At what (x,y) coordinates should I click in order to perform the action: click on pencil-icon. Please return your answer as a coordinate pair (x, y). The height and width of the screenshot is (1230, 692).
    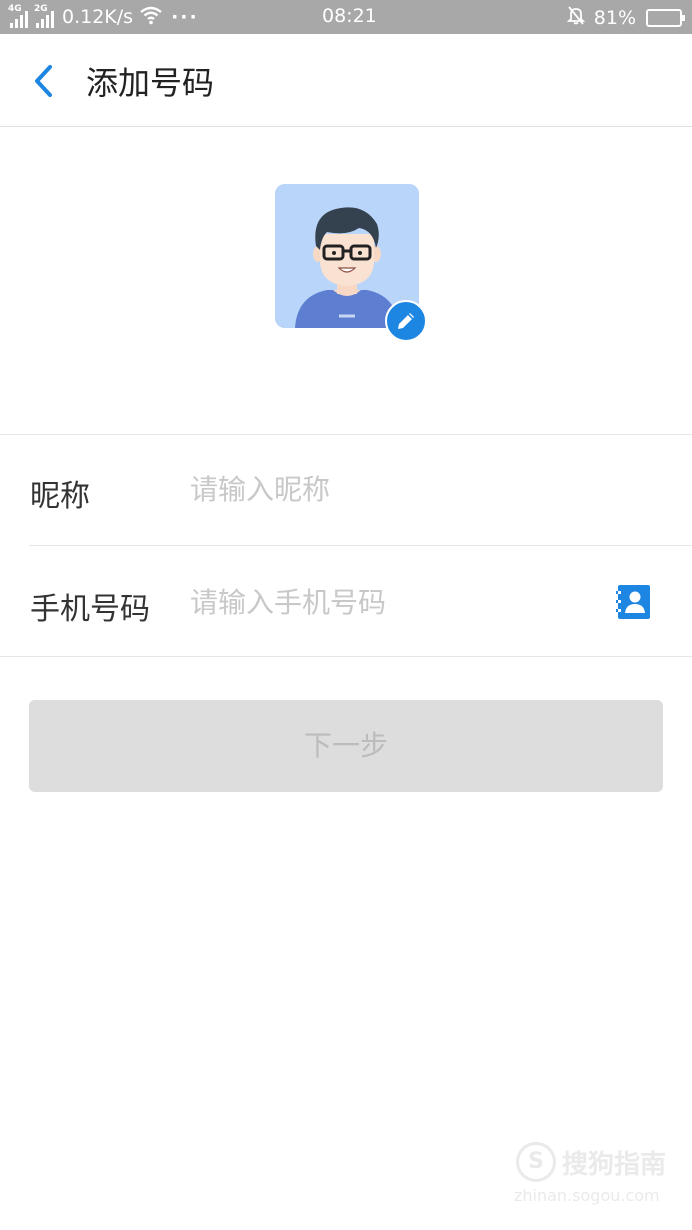
    Looking at the image, I should click on (406, 321).